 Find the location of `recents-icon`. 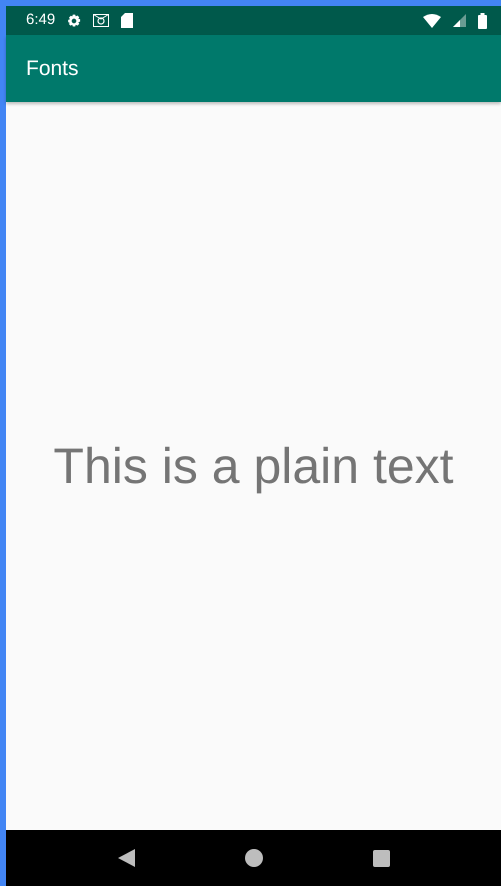

recents-icon is located at coordinates (381, 858).